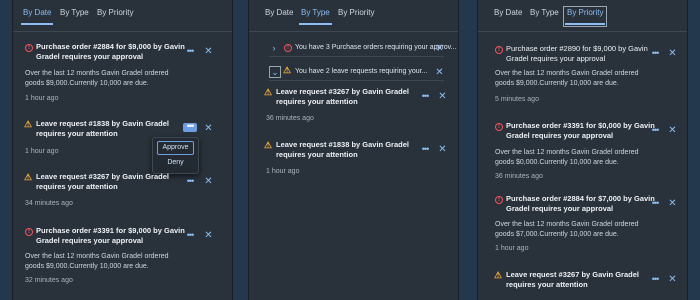 This screenshot has width=700, height=300. What do you see at coordinates (557, 234) in the screenshot?
I see `notification-description-line2: goods $7,000.Currently 10,000 are due.` at bounding box center [557, 234].